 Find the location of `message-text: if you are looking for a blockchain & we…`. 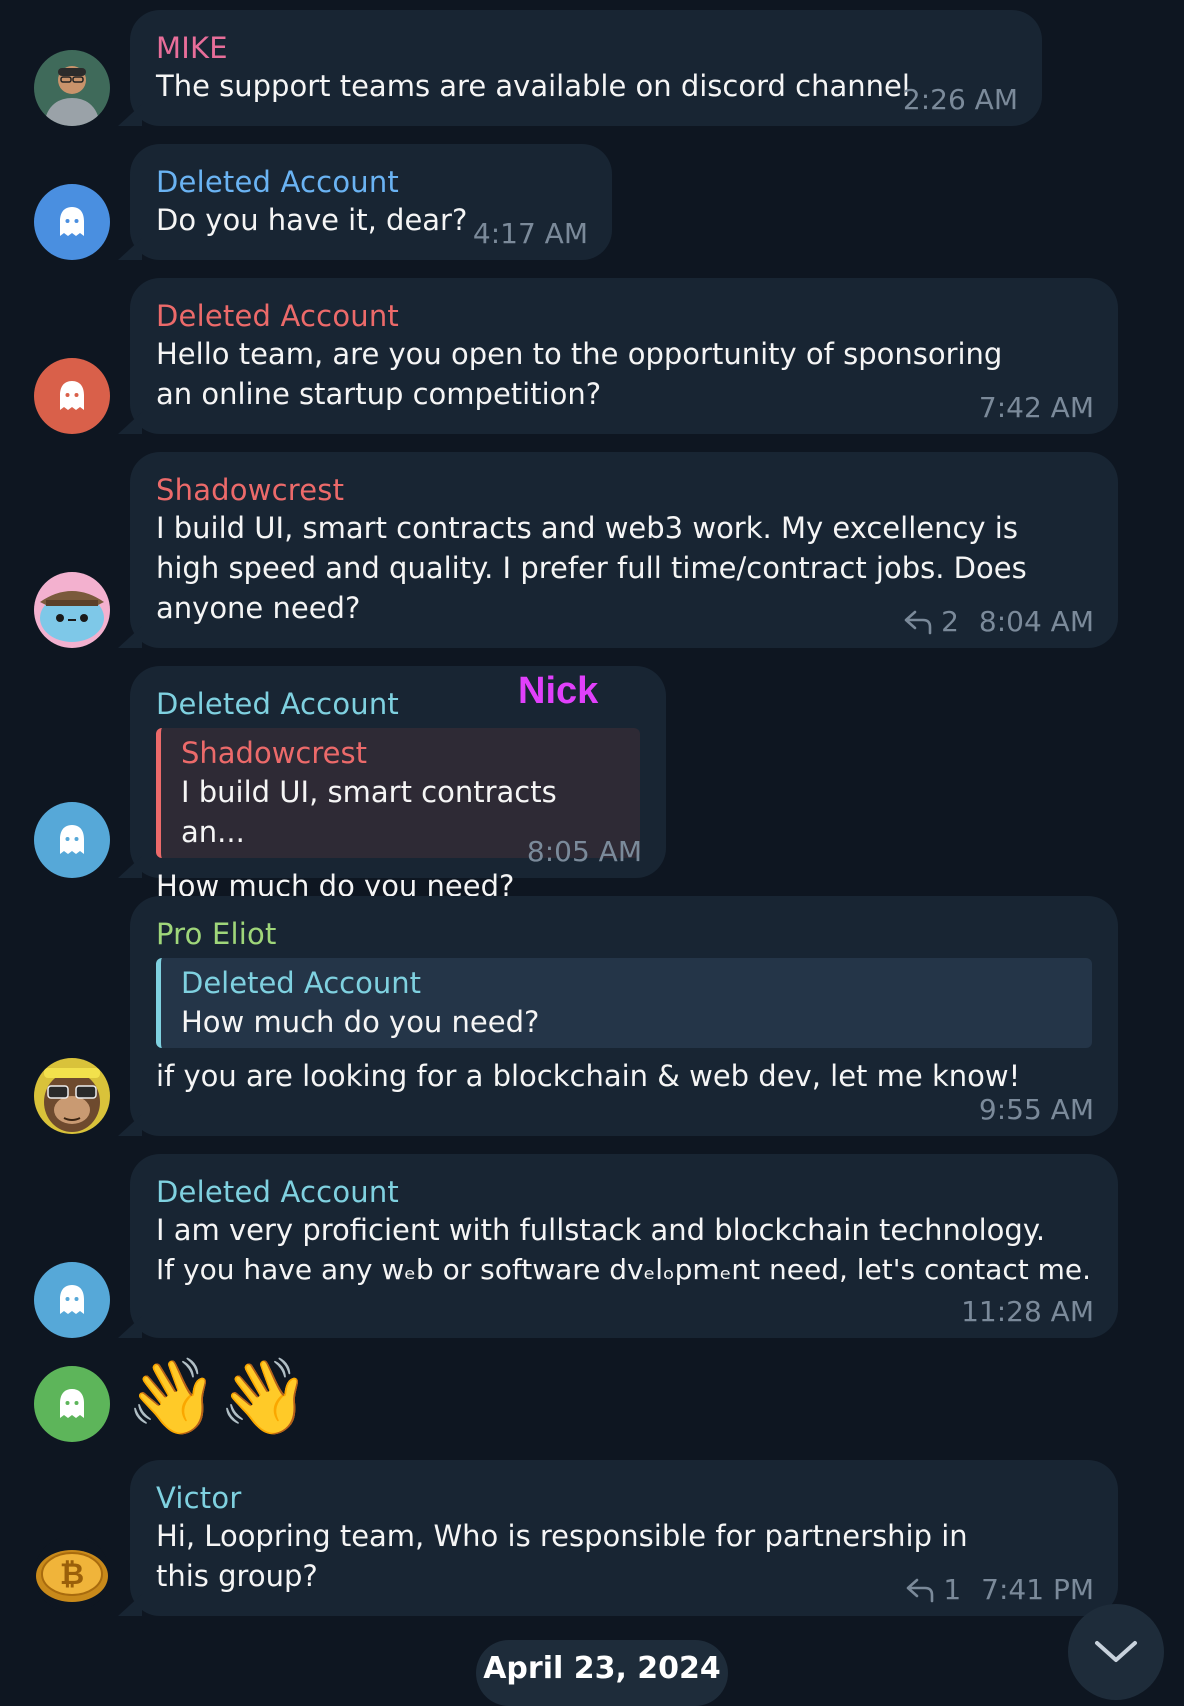

message-text: if you are looking for a blockchain & we… is located at coordinates (588, 1076).